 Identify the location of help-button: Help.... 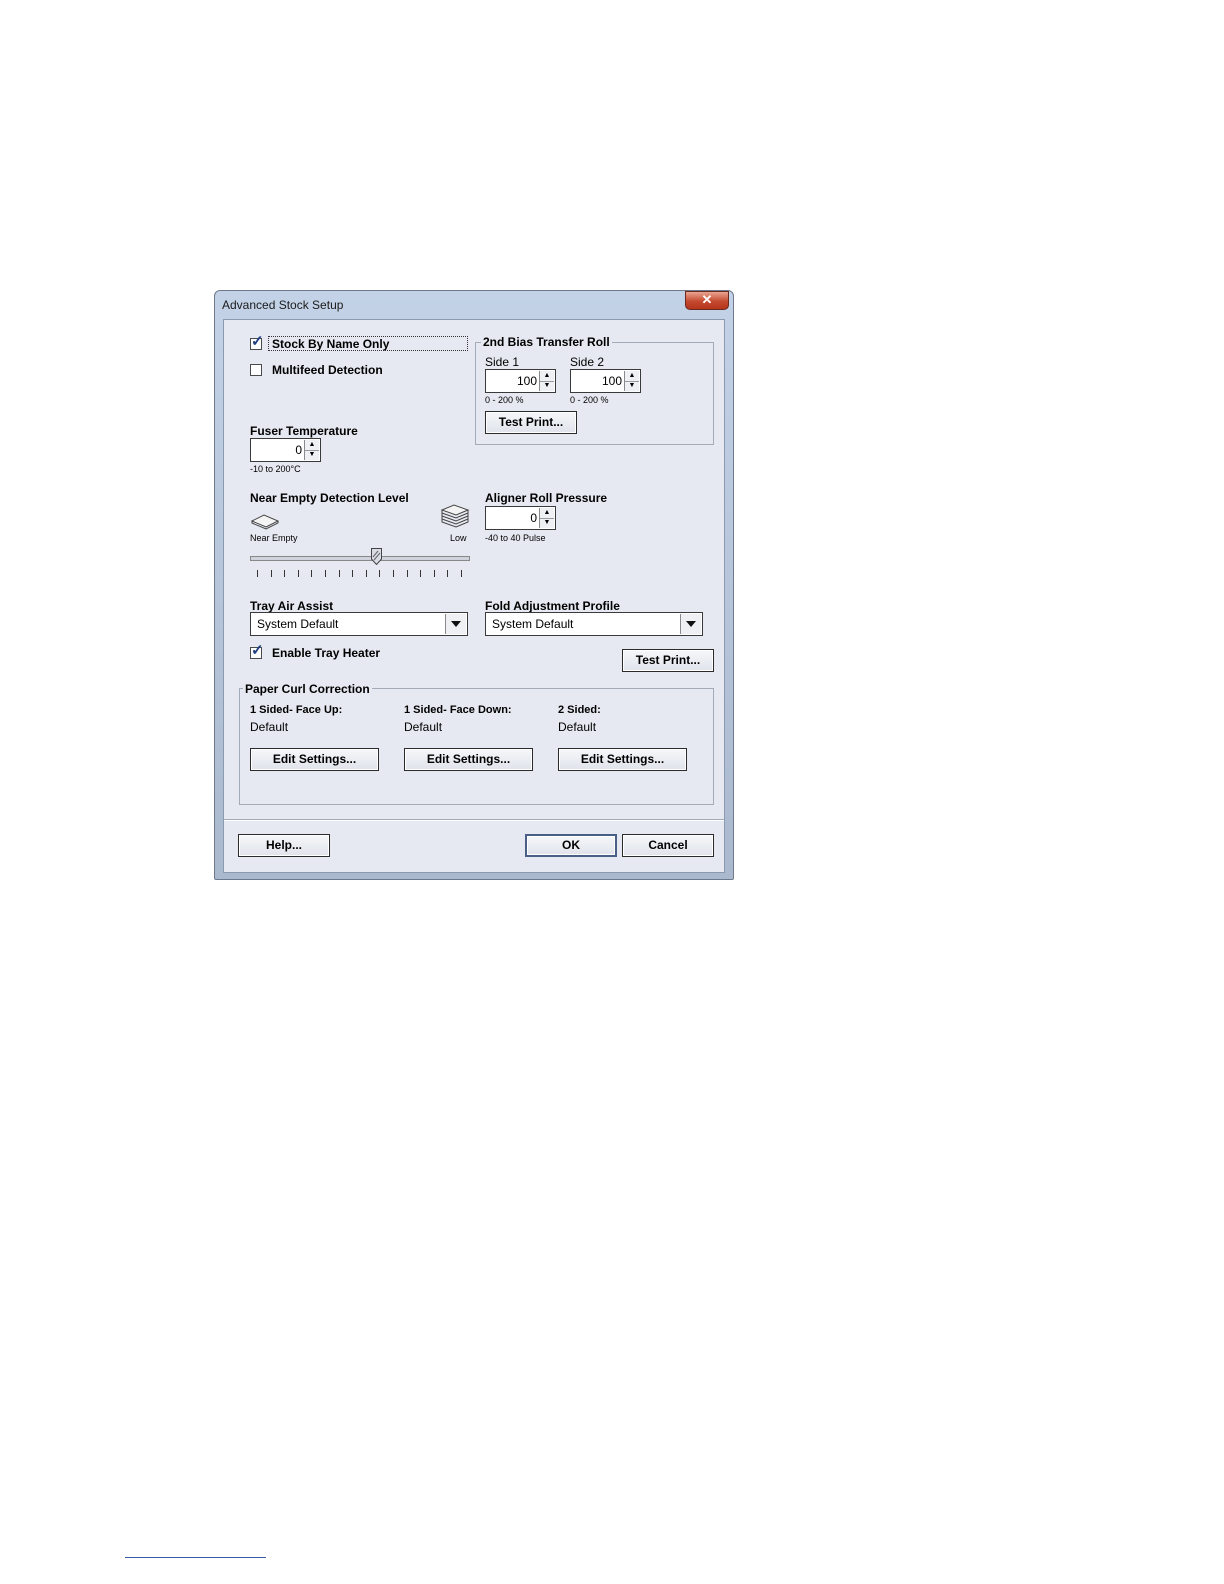
(284, 845).